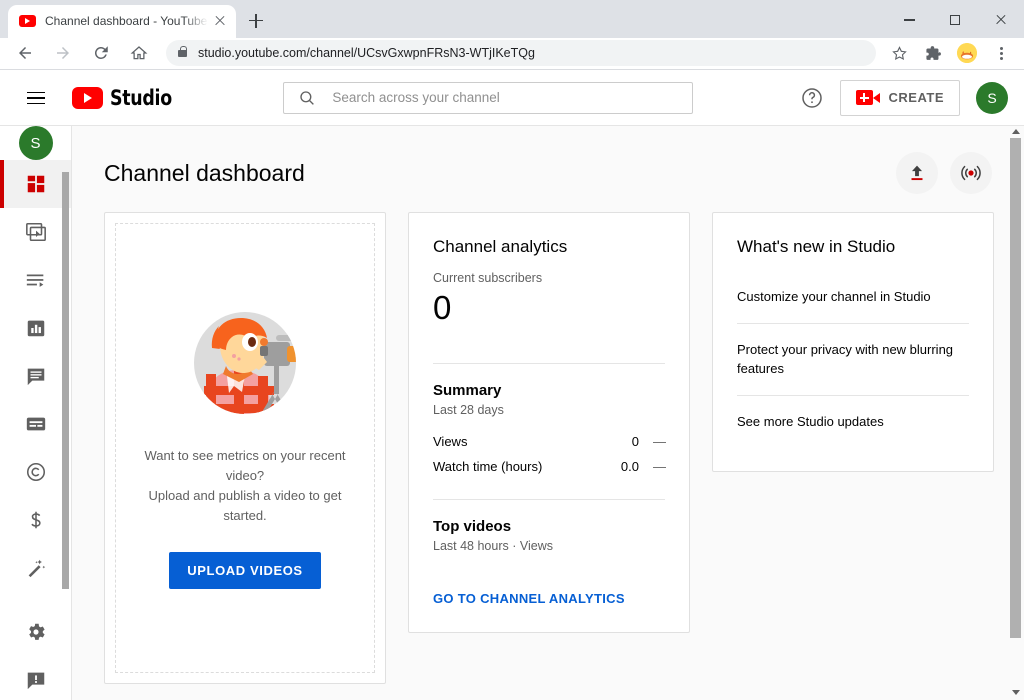 Image resolution: width=1024 pixels, height=700 pixels. I want to click on videographer-illustration, so click(245, 362).